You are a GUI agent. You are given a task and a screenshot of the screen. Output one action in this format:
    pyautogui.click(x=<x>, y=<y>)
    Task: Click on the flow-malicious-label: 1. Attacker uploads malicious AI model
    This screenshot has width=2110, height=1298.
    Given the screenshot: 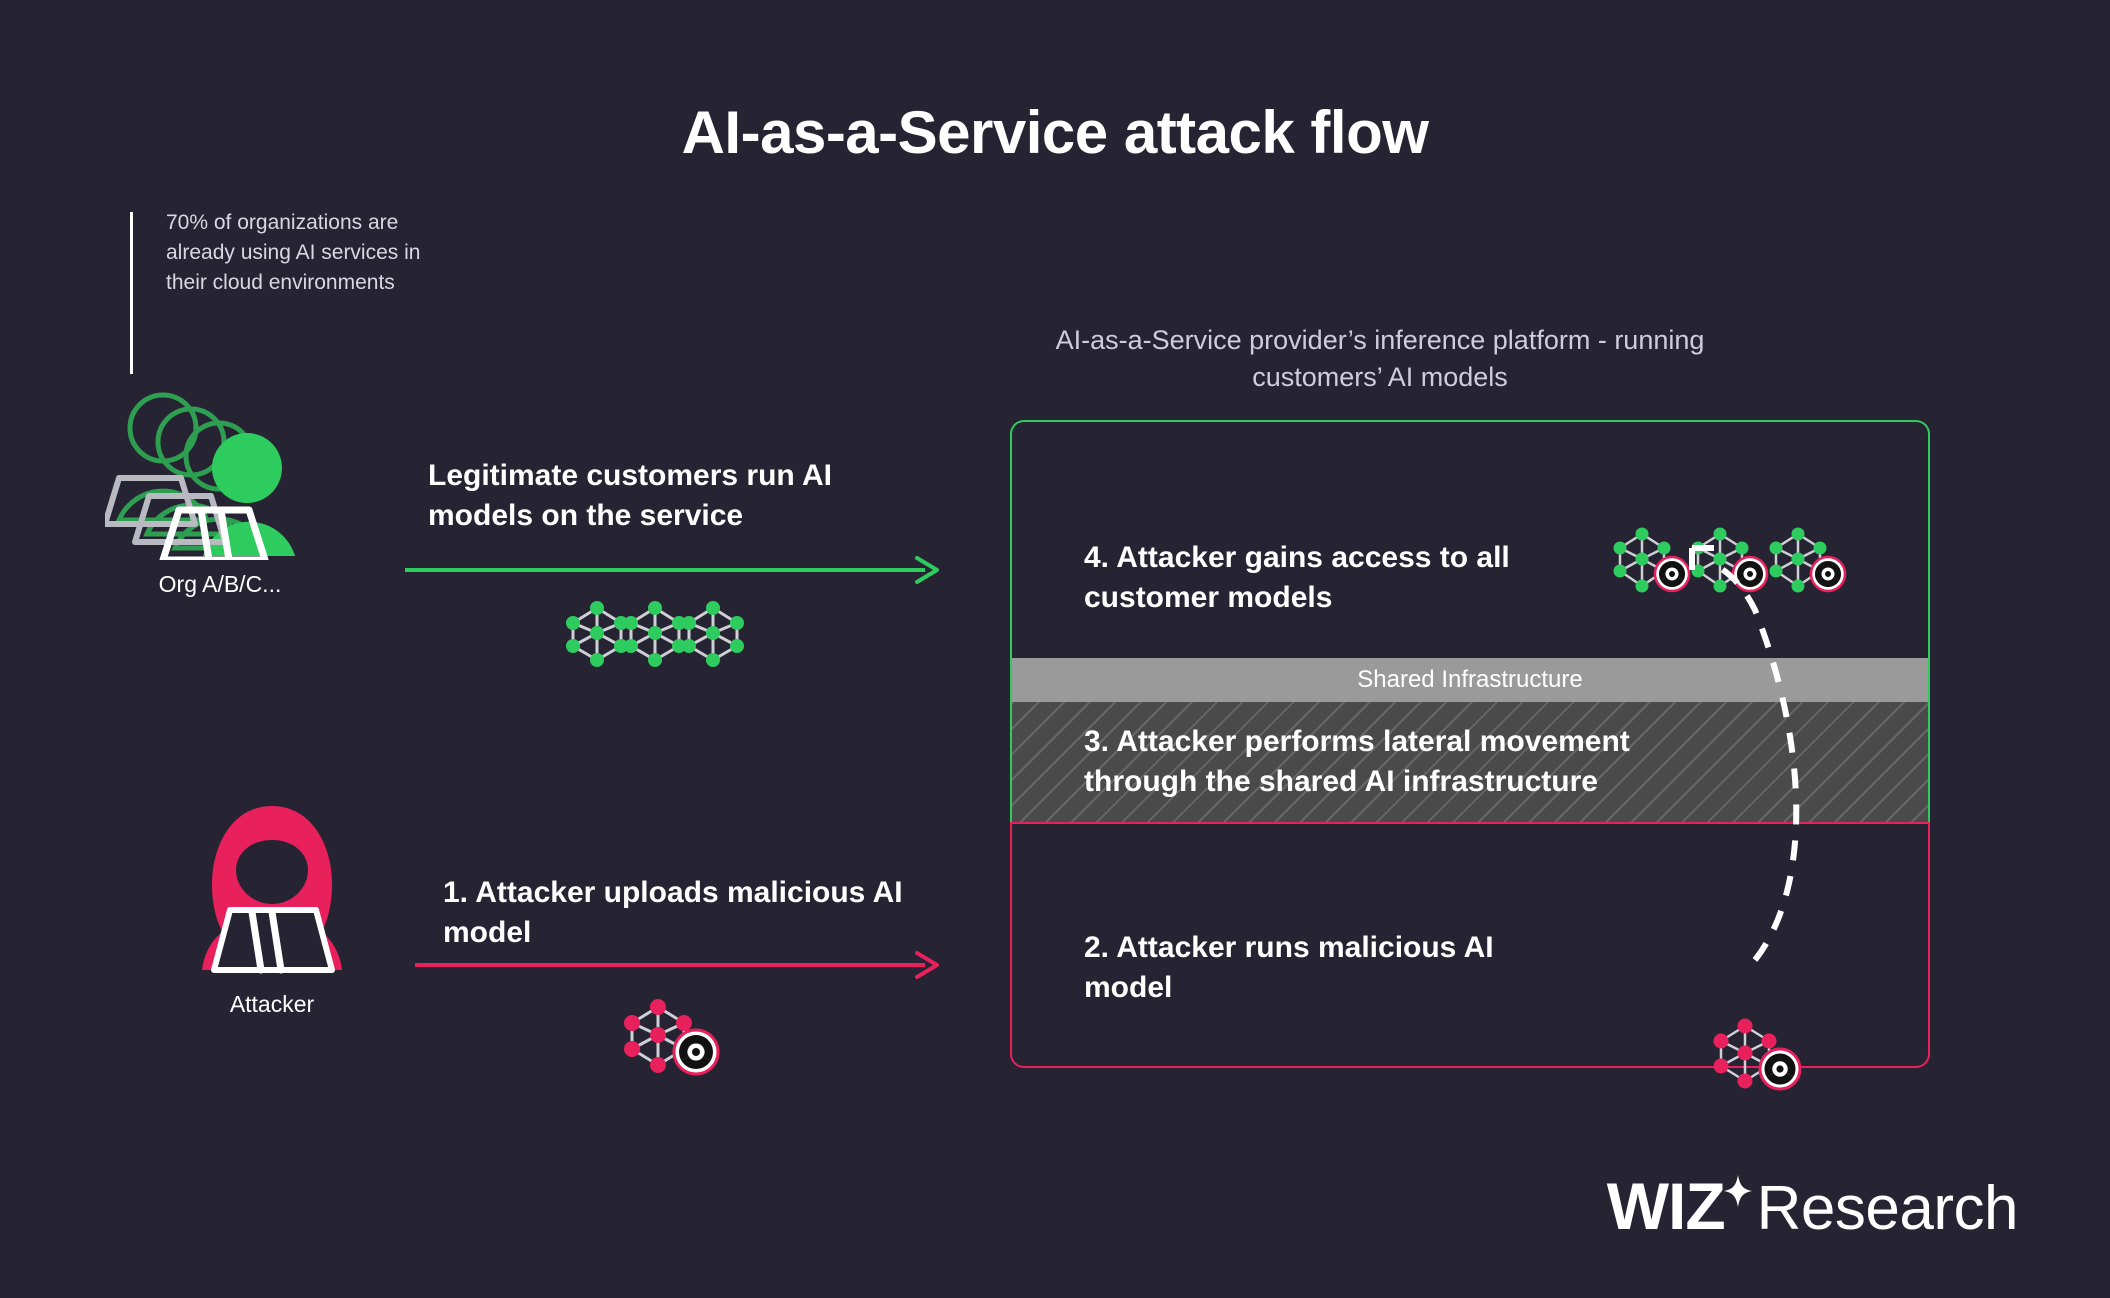 What is the action you would take?
    pyautogui.click(x=673, y=912)
    